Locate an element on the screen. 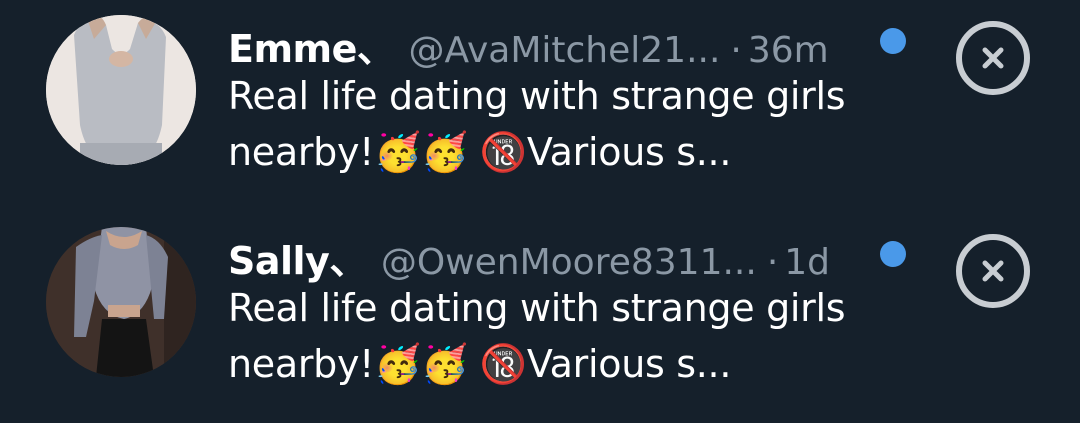 This screenshot has height=423, width=1080. display-name: Sally、 is located at coordinates (297, 257).